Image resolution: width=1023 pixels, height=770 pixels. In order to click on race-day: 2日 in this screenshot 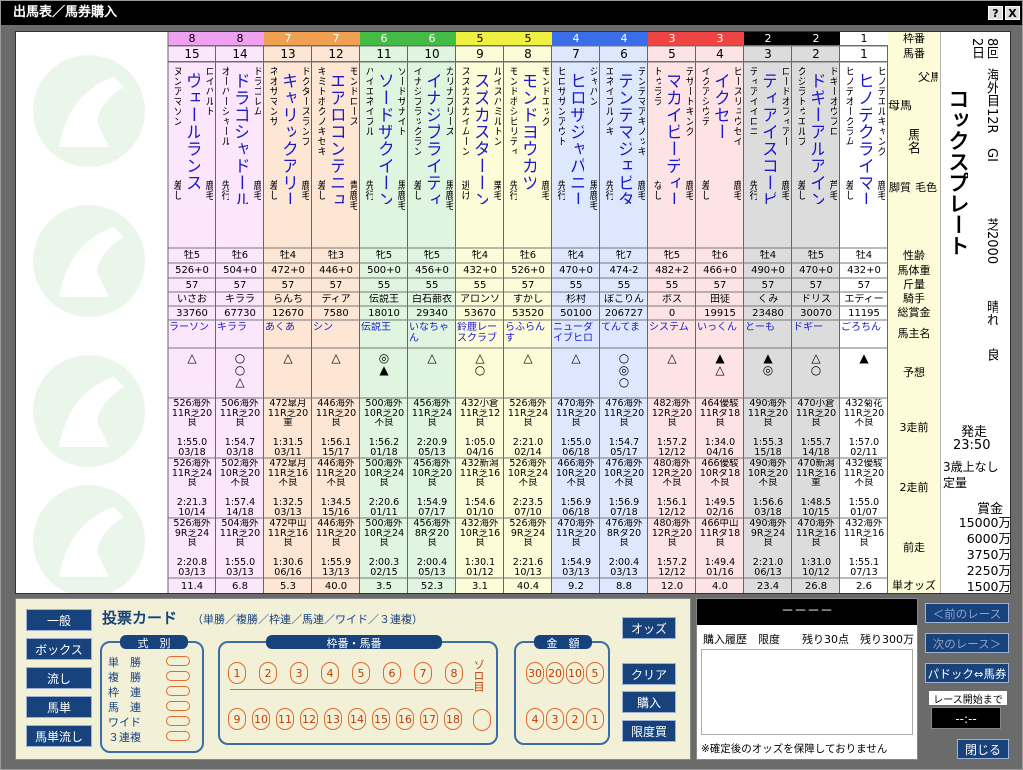, I will do `click(976, 49)`.